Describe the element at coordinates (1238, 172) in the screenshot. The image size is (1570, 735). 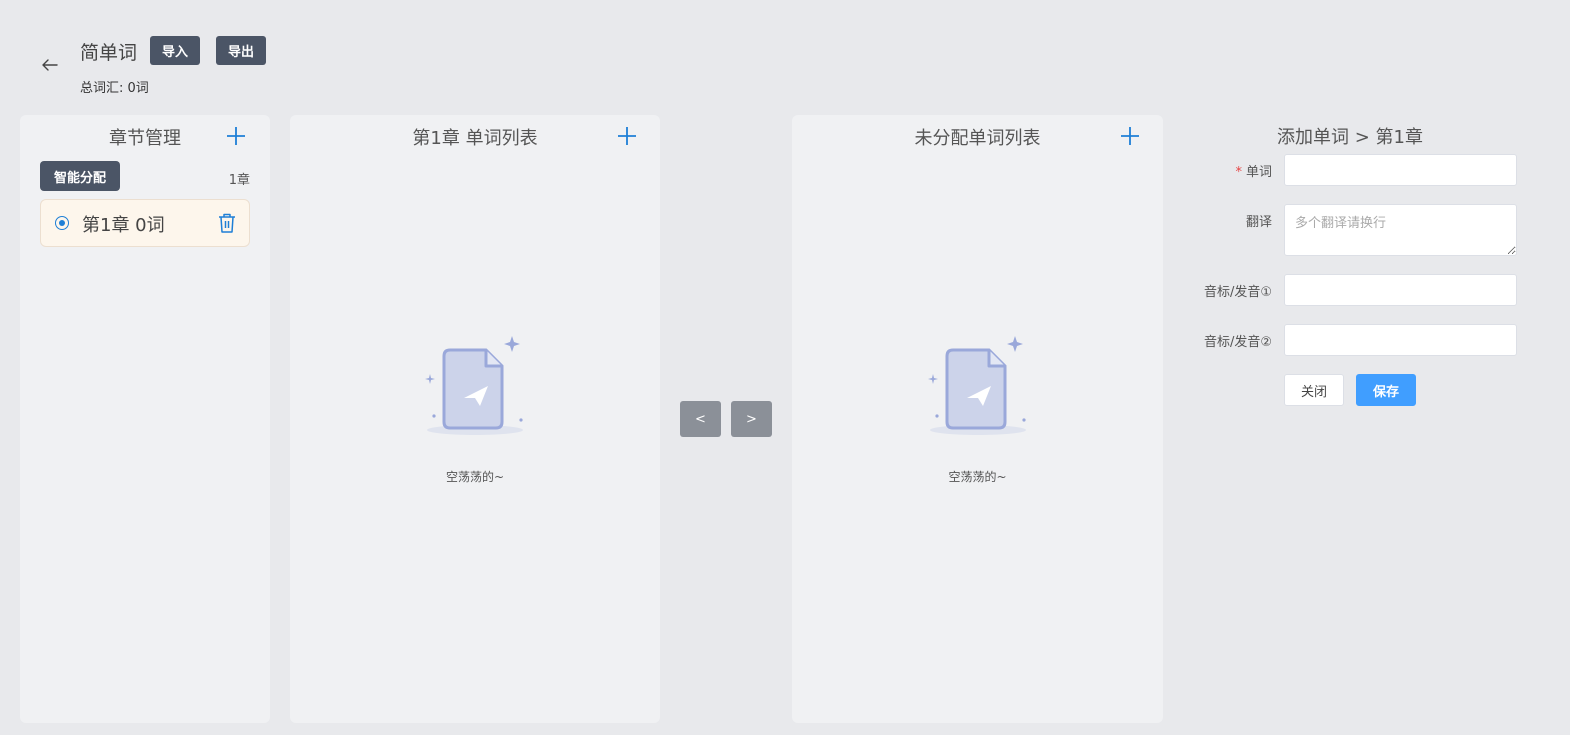
I see `required-mark: *` at that location.